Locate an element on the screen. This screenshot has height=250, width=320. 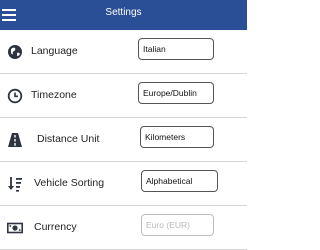
setting-label: Distance Unit is located at coordinates (68, 139).